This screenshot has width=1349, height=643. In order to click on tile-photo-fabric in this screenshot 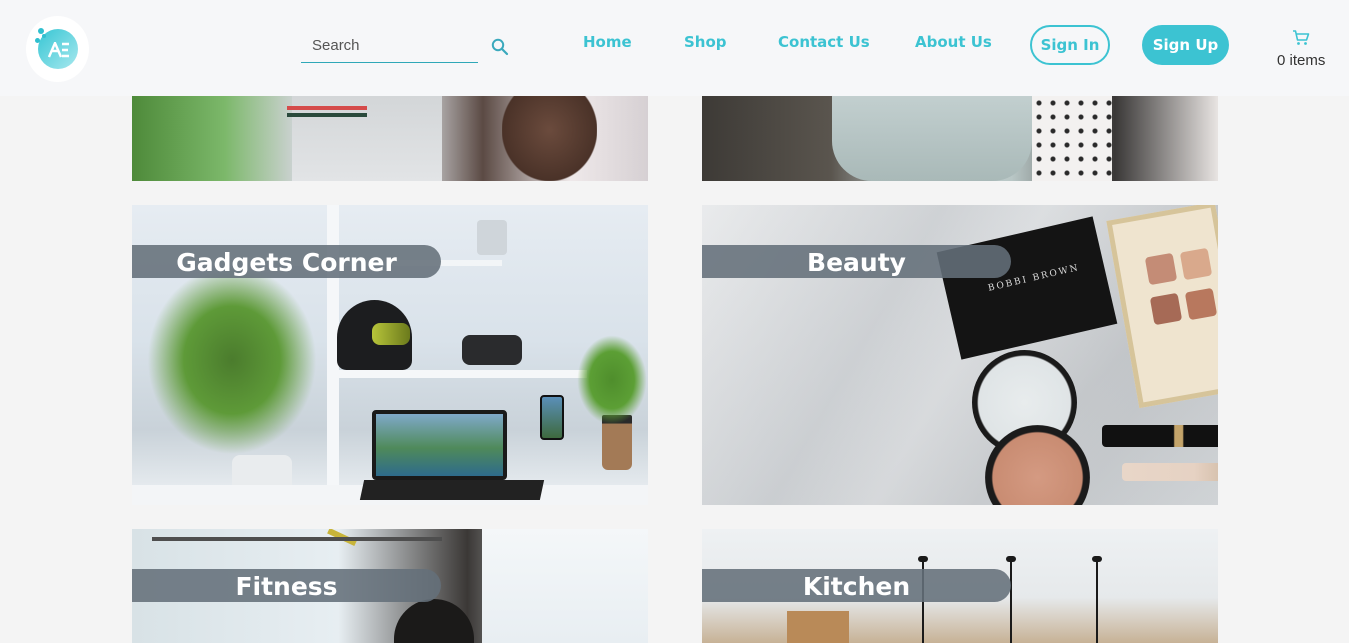, I will do `click(1072, 138)`.